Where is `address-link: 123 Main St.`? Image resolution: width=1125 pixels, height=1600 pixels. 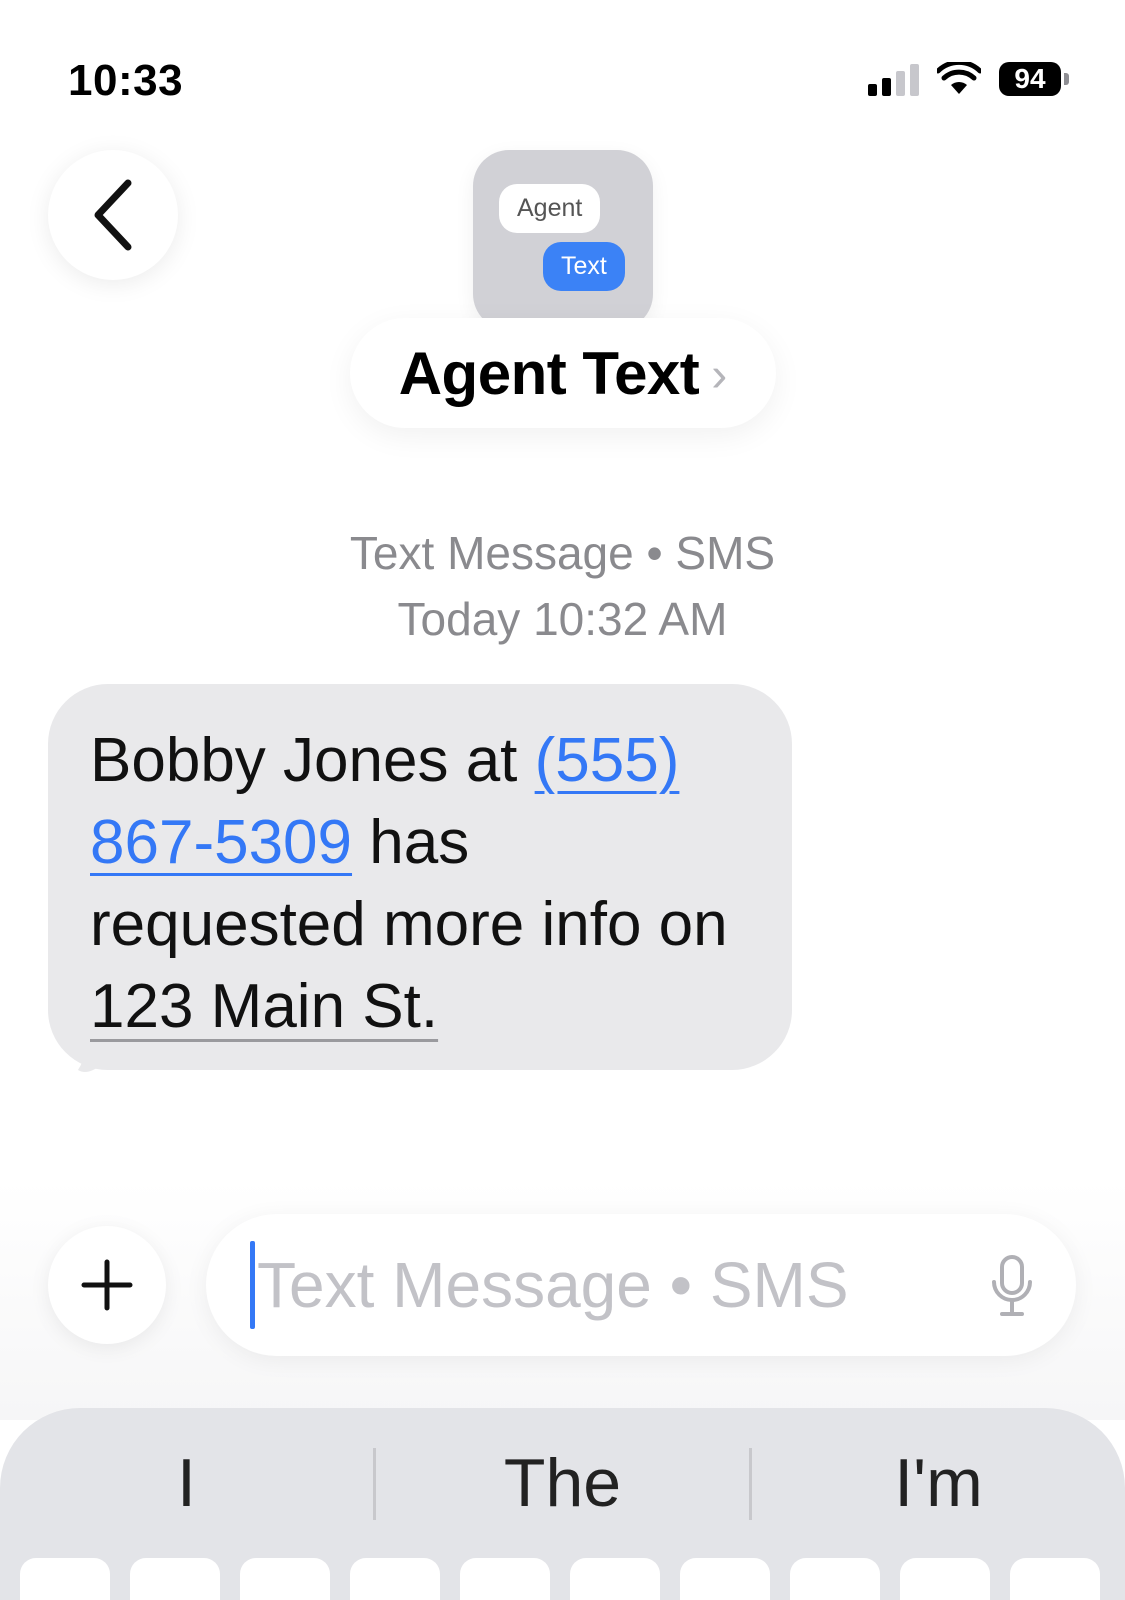
address-link: 123 Main St. is located at coordinates (264, 1006).